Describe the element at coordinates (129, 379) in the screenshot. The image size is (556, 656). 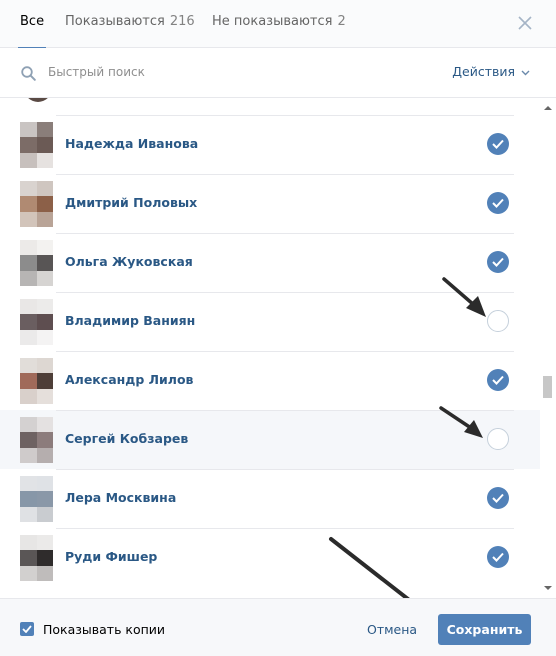
I see `friend-name: Александр Лилов` at that location.